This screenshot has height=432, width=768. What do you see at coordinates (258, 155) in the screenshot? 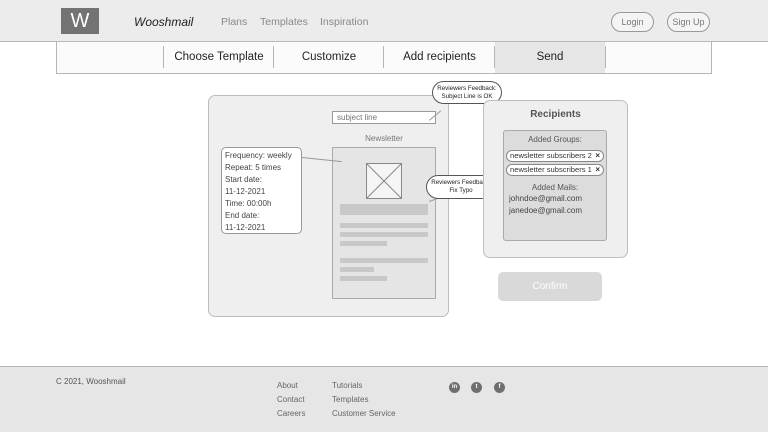
I see `schedule-frequency: Frequency: weekly` at bounding box center [258, 155].